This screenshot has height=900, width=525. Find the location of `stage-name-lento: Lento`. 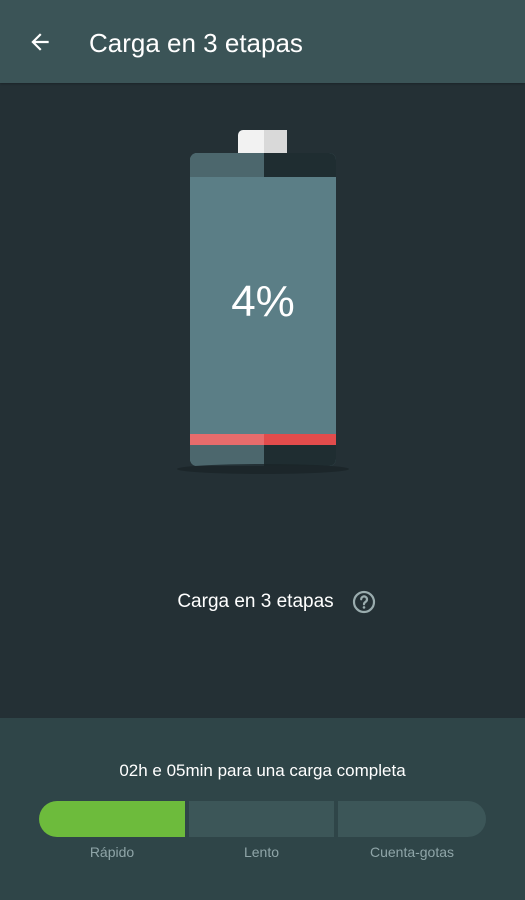

stage-name-lento: Lento is located at coordinates (261, 852).